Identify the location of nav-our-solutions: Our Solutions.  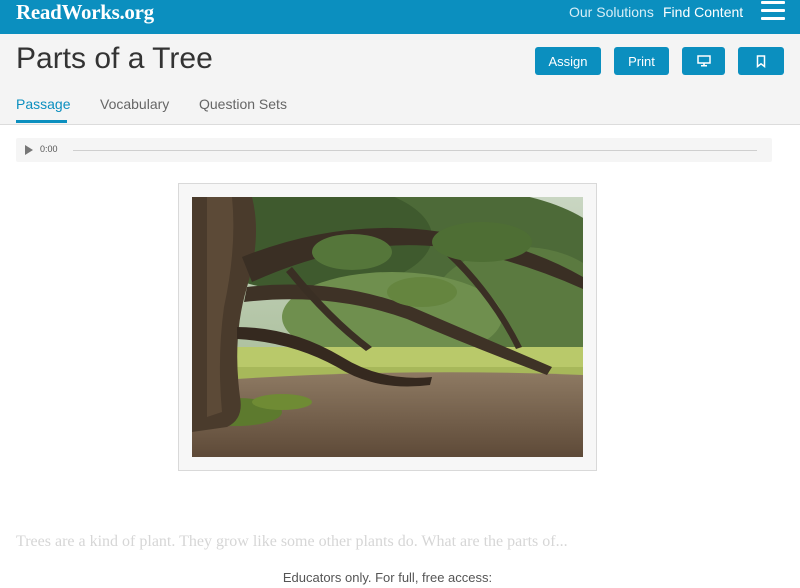
(611, 12).